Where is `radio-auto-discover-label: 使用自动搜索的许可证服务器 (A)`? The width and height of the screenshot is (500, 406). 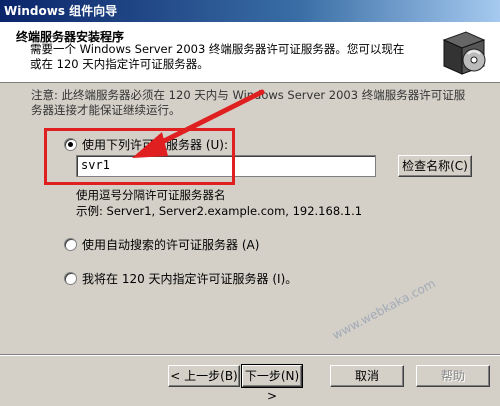 radio-auto-discover-label: 使用自动搜索的许可证服务器 (A) is located at coordinates (170, 244).